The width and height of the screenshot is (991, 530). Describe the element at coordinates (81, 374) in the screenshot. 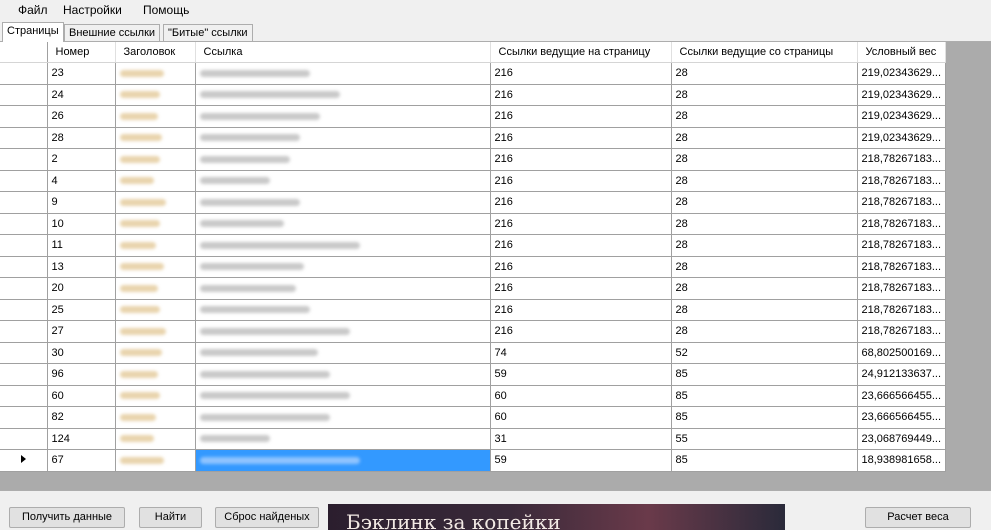

I see `cell-num: 96` at that location.